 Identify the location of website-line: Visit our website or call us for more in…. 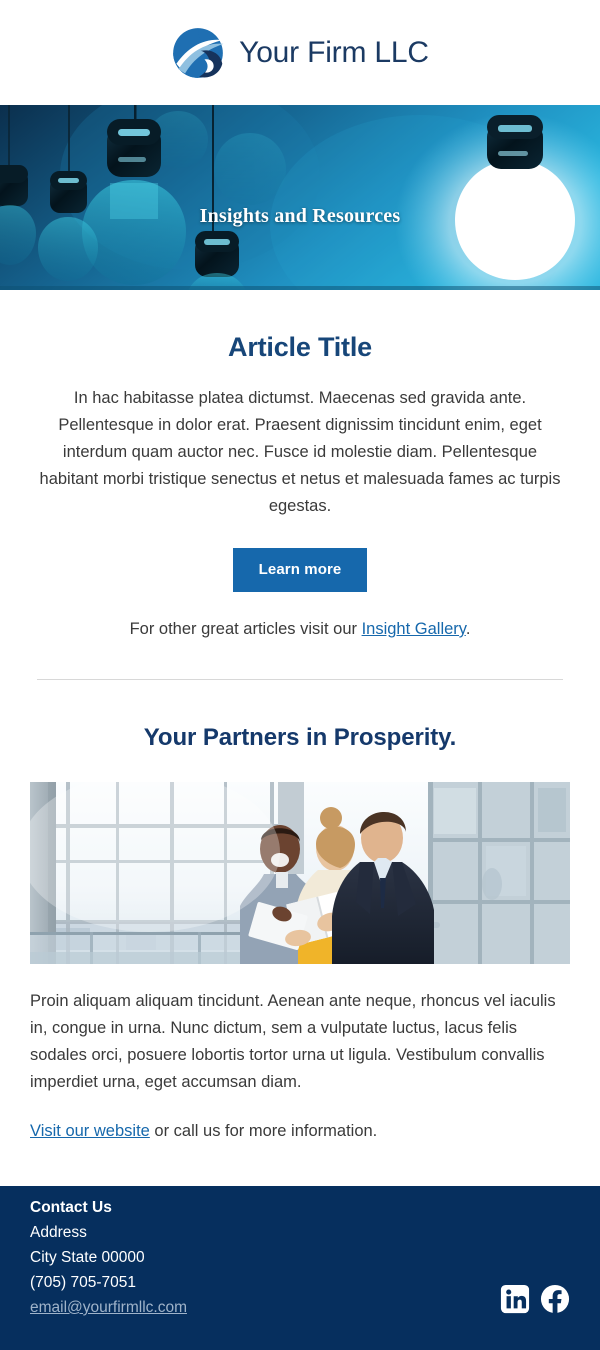
(300, 1131).